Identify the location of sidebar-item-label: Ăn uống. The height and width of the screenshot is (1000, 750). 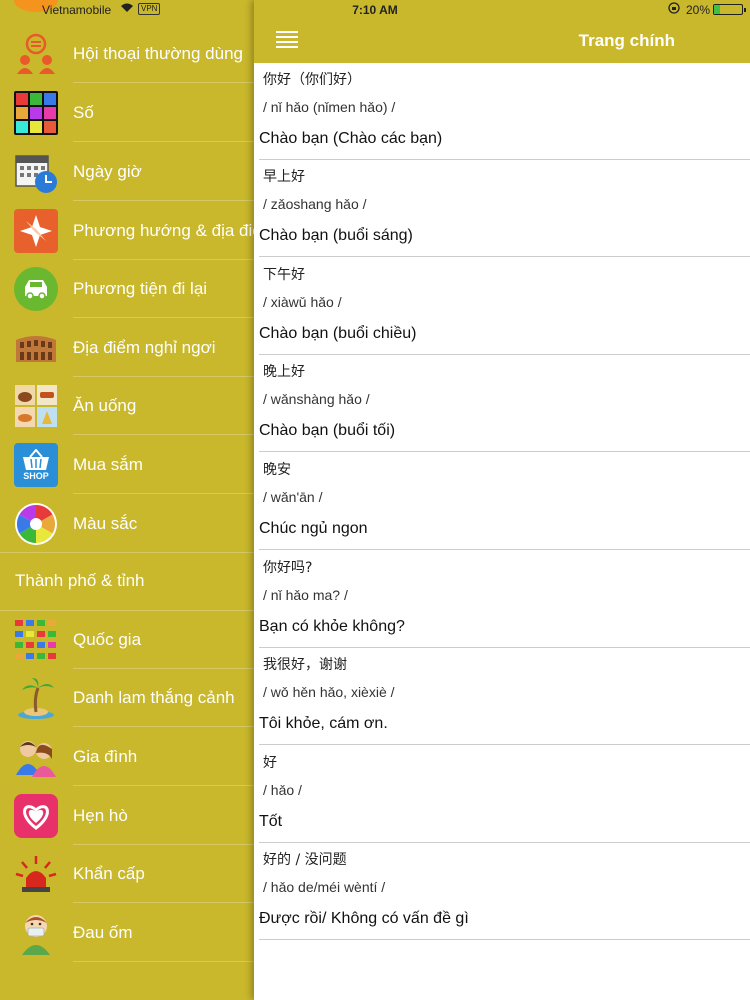
(105, 405).